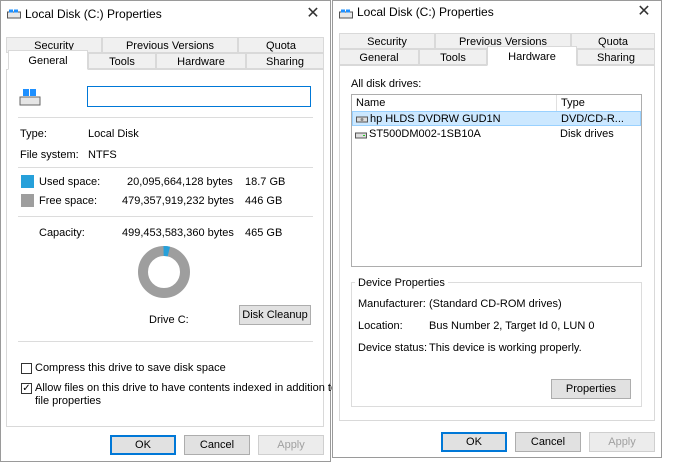 The image size is (700, 462). I want to click on donut-used-arc, so click(166, 251).